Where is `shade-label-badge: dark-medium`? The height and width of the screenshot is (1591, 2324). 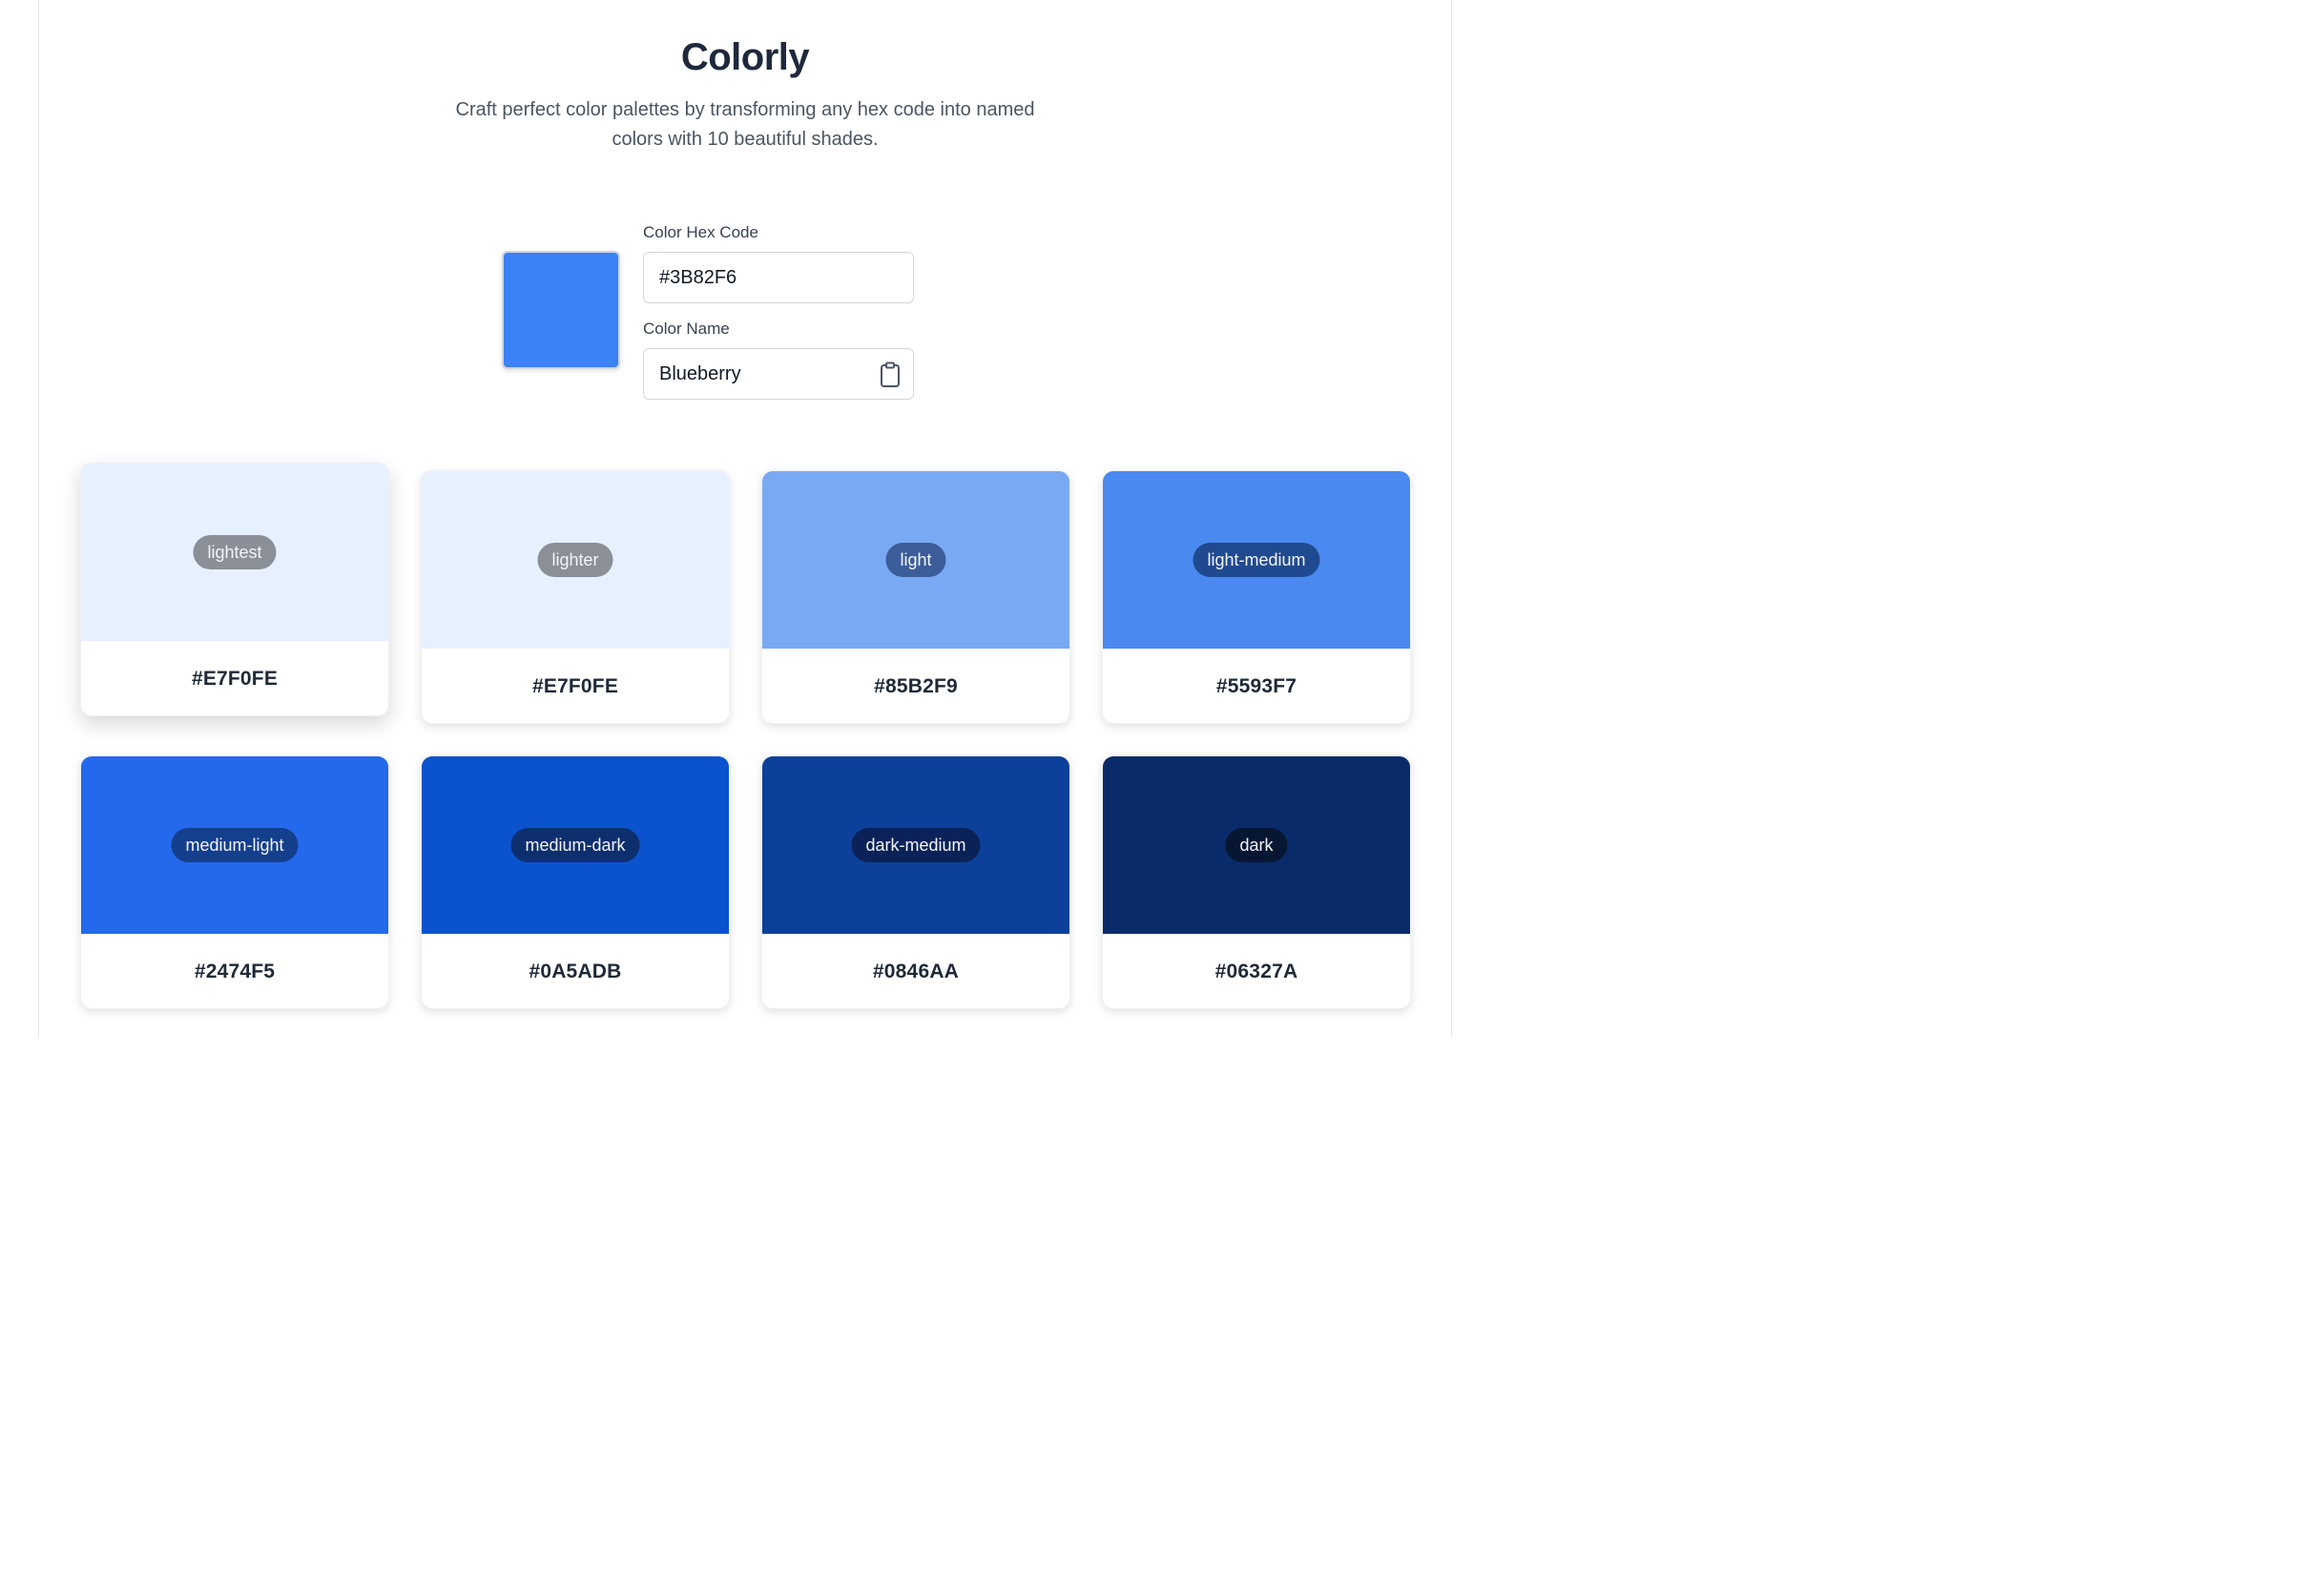 shade-label-badge: dark-medium is located at coordinates (916, 845).